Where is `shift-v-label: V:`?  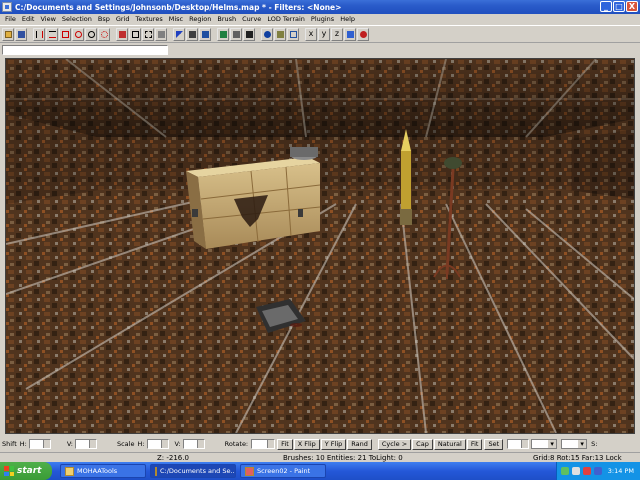 shift-v-label: V: is located at coordinates (69, 444).